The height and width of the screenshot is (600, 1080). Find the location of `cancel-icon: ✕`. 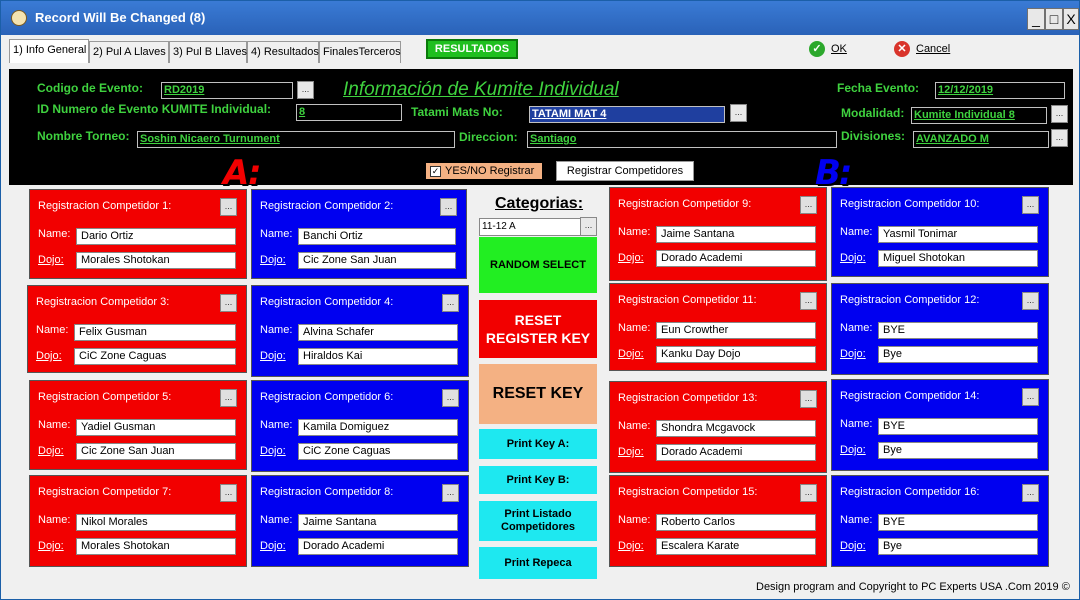

cancel-icon: ✕ is located at coordinates (902, 49).